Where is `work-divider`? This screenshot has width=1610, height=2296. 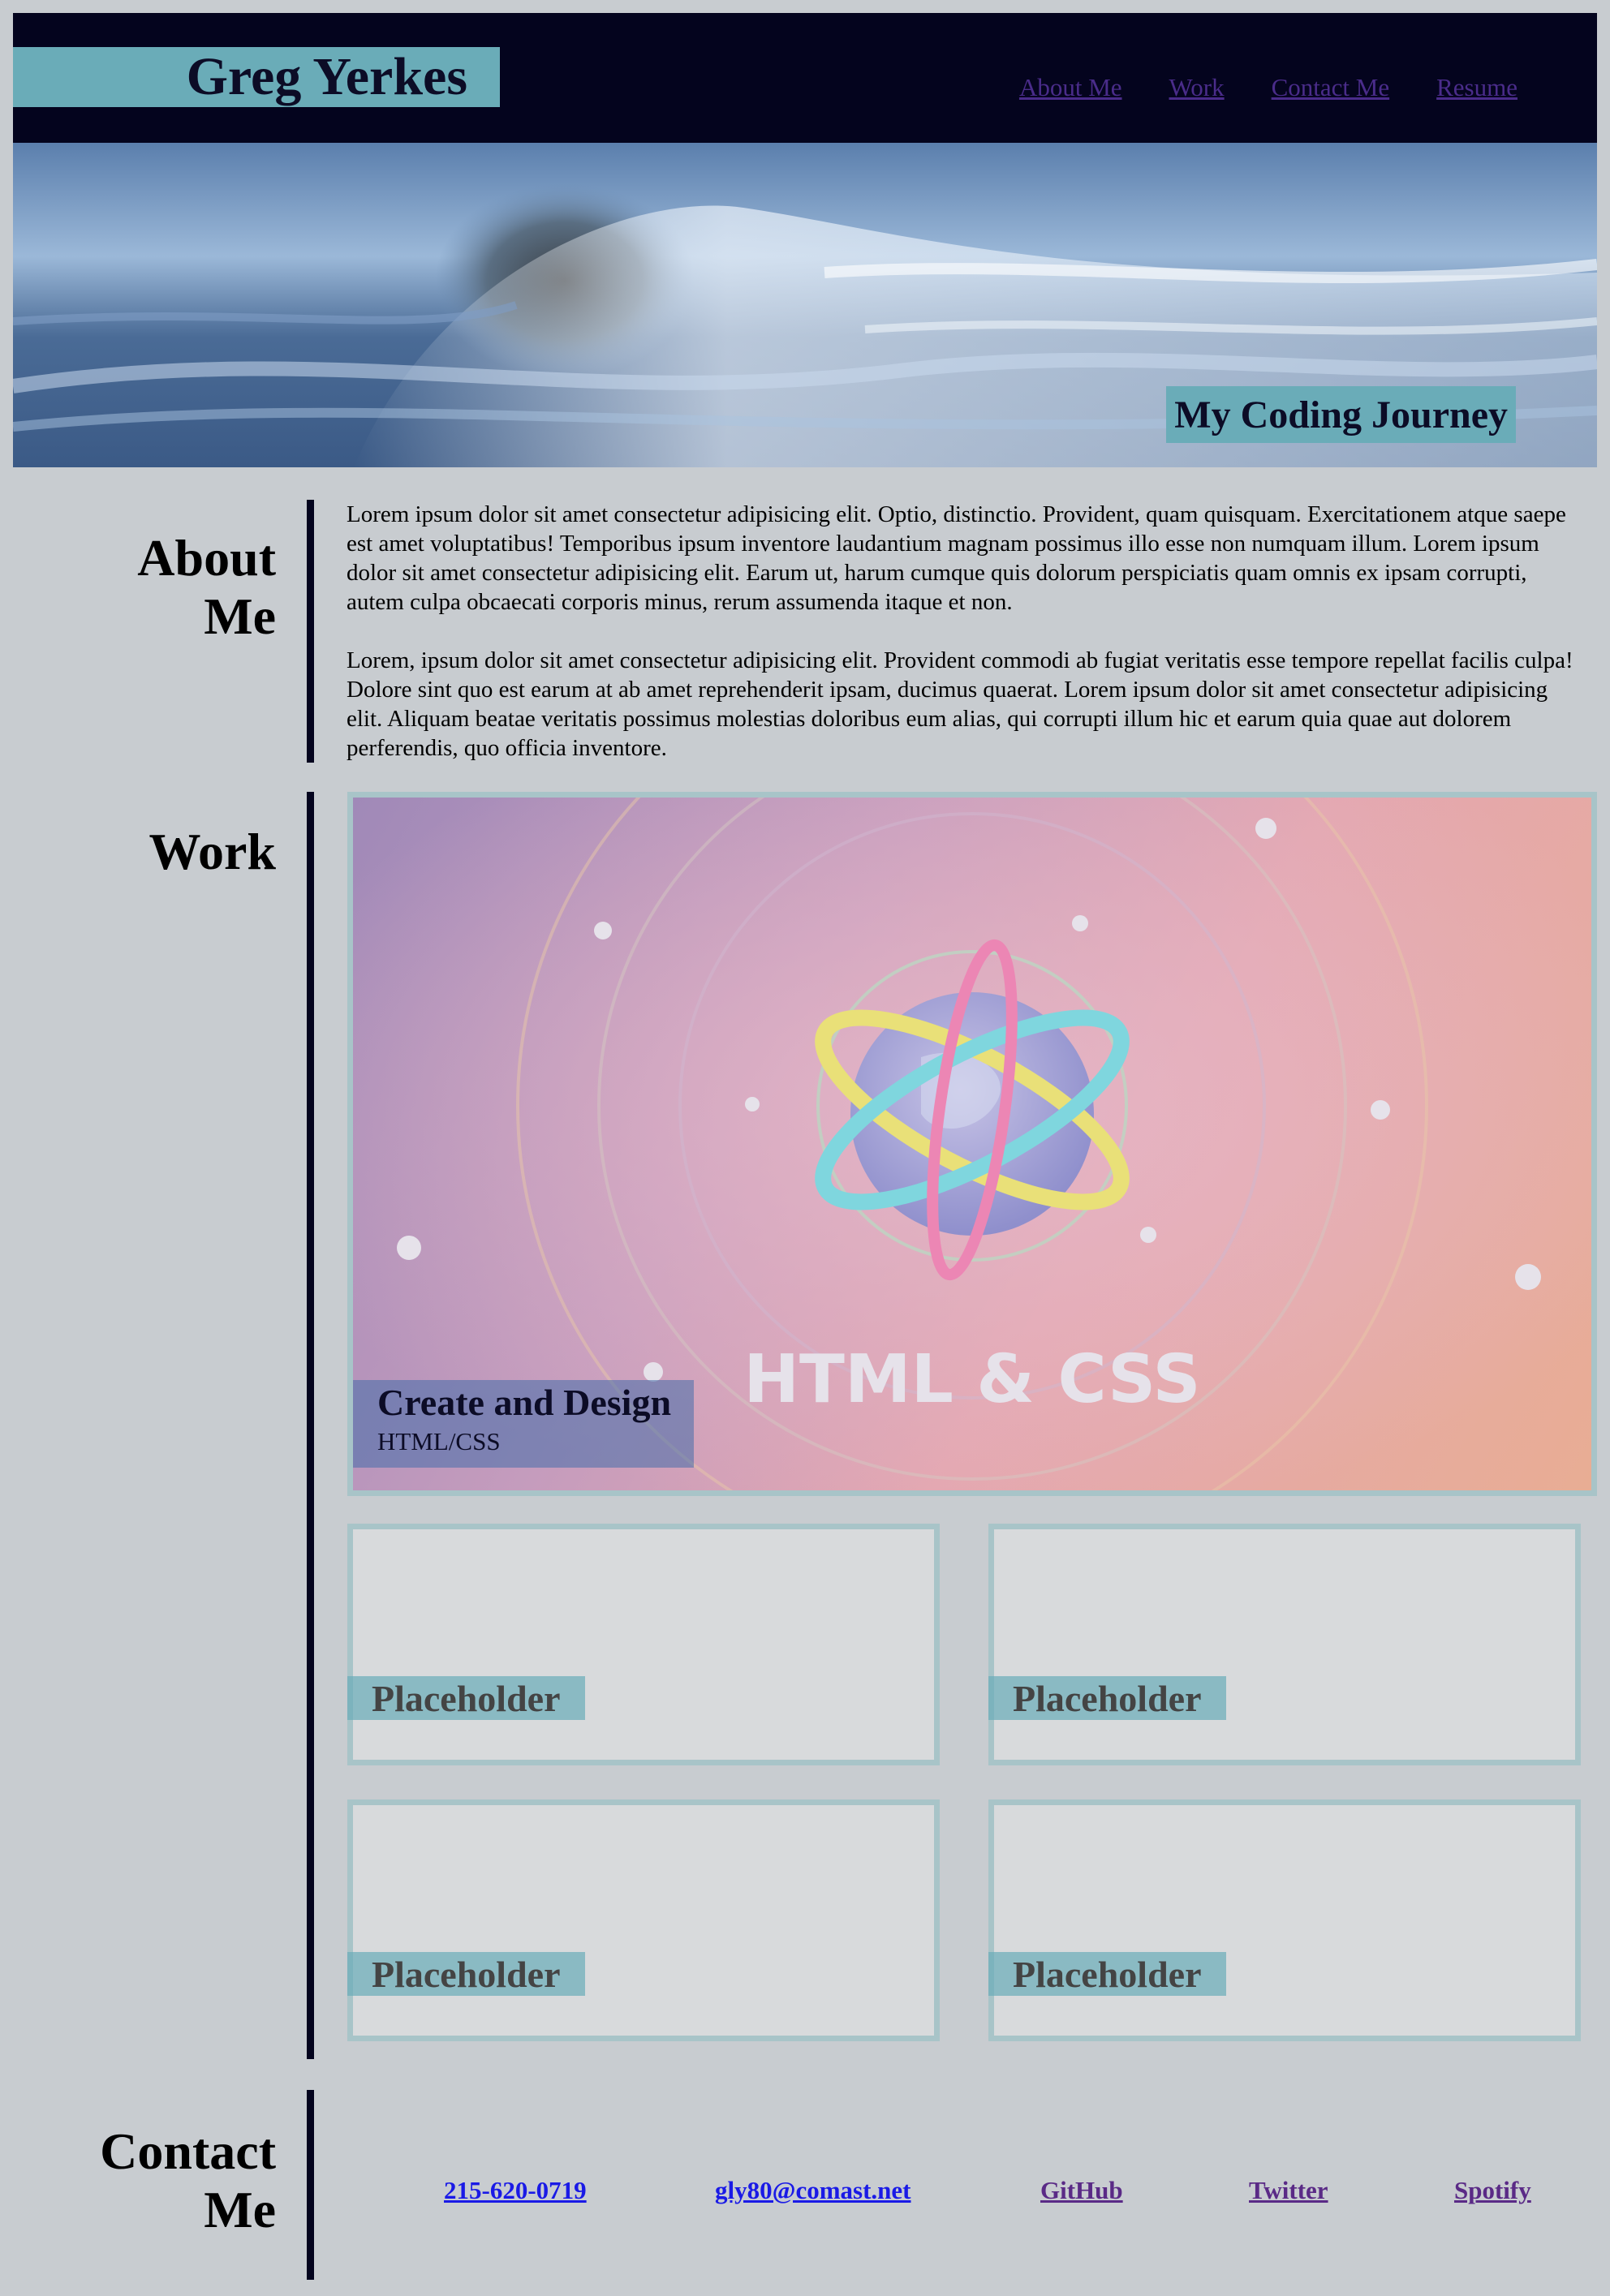
work-divider is located at coordinates (310, 1425).